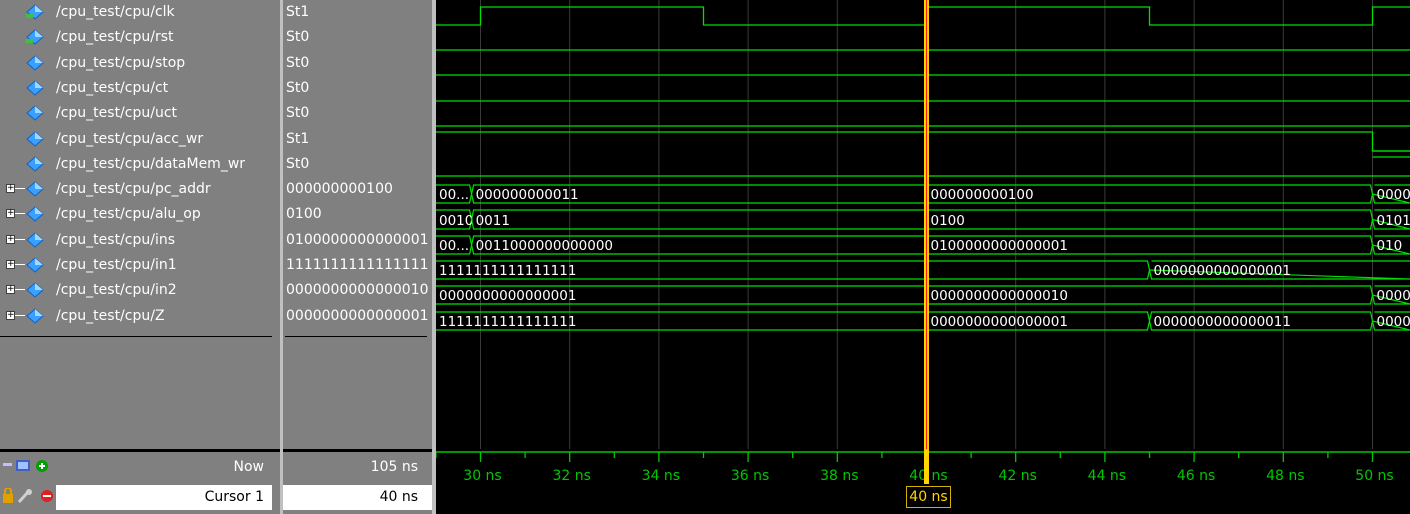 This screenshot has width=1410, height=514. What do you see at coordinates (1393, 221) in the screenshot?
I see `bus-value-label: 0101` at bounding box center [1393, 221].